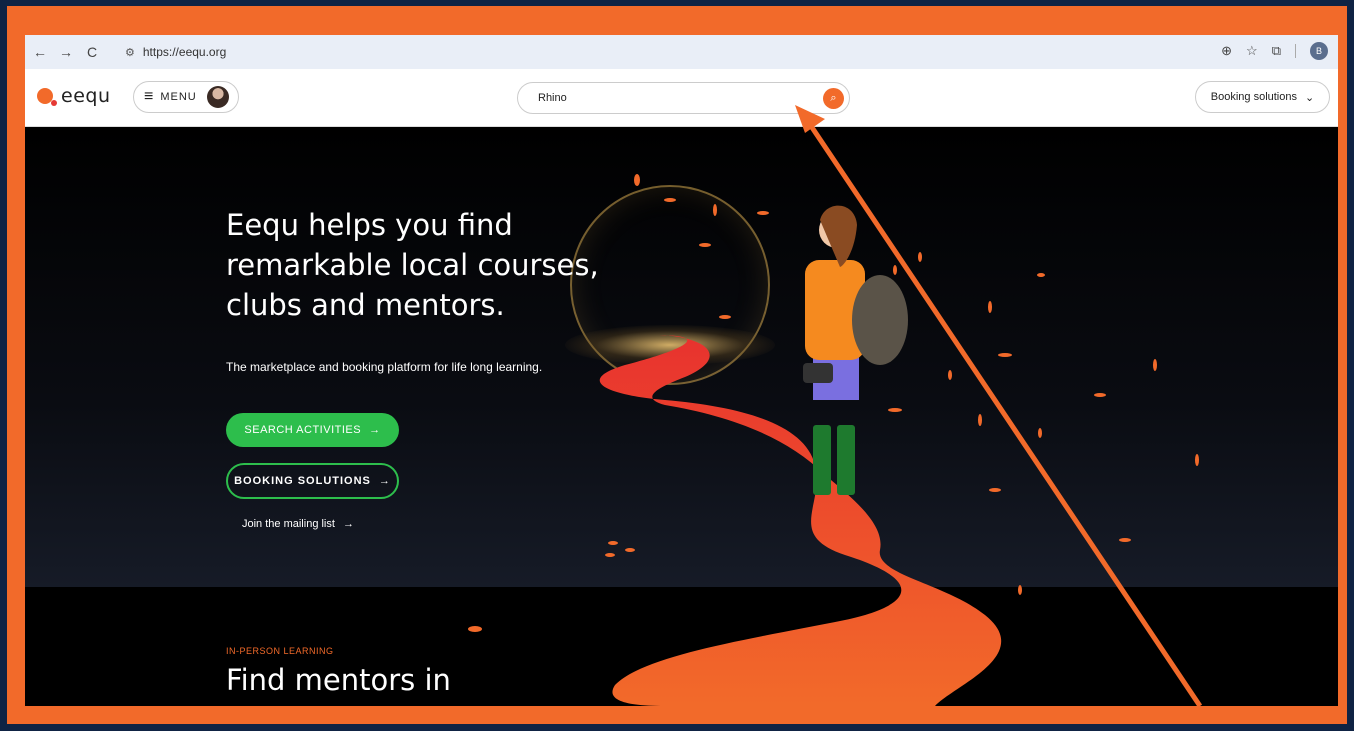 The image size is (1354, 731). I want to click on mailing-list-label: Join the mailing list, so click(288, 524).